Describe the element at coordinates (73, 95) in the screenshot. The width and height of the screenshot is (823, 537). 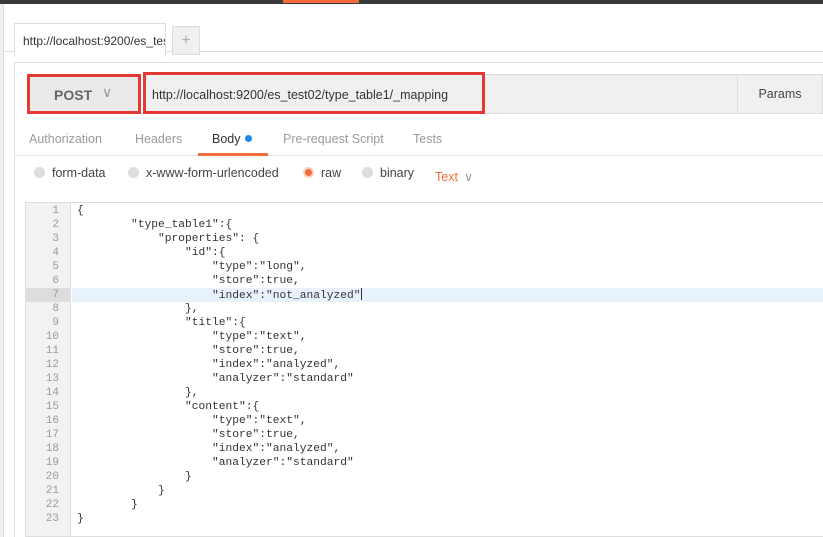
I see `method-label: POST` at that location.